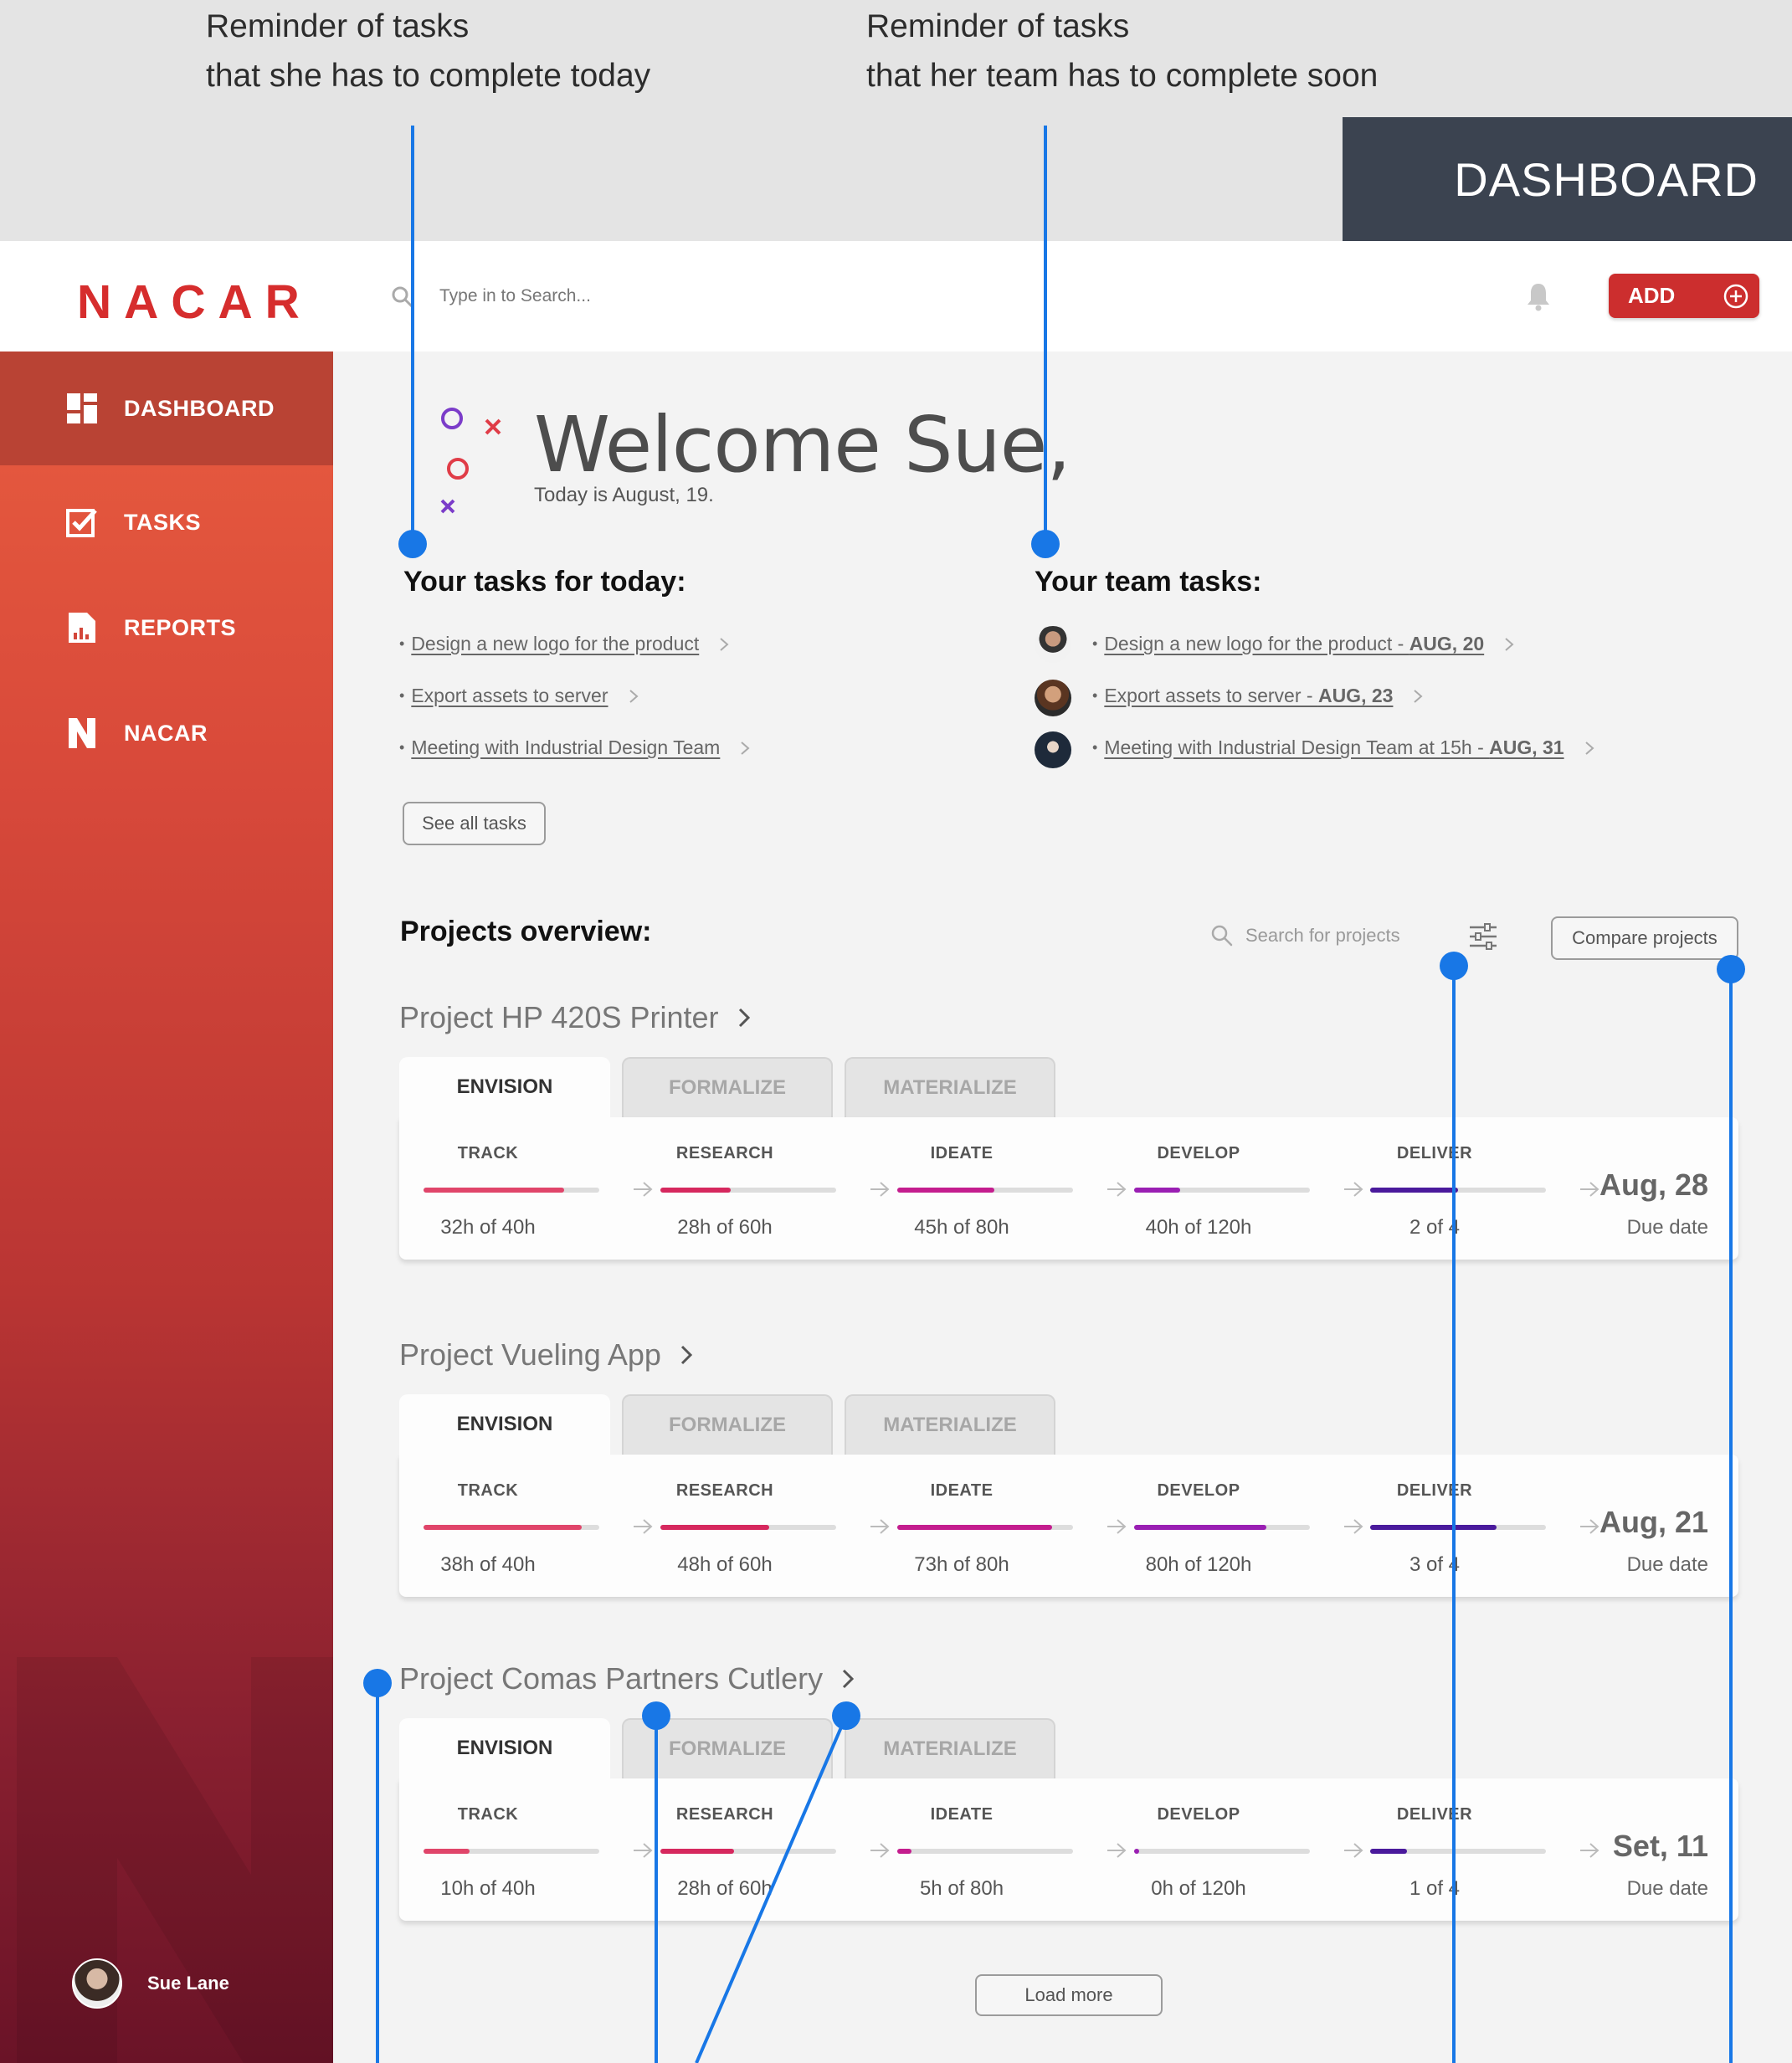 The height and width of the screenshot is (2063, 1792). Describe the element at coordinates (725, 1228) in the screenshot. I see `stage-hours: 28h of 60h` at that location.